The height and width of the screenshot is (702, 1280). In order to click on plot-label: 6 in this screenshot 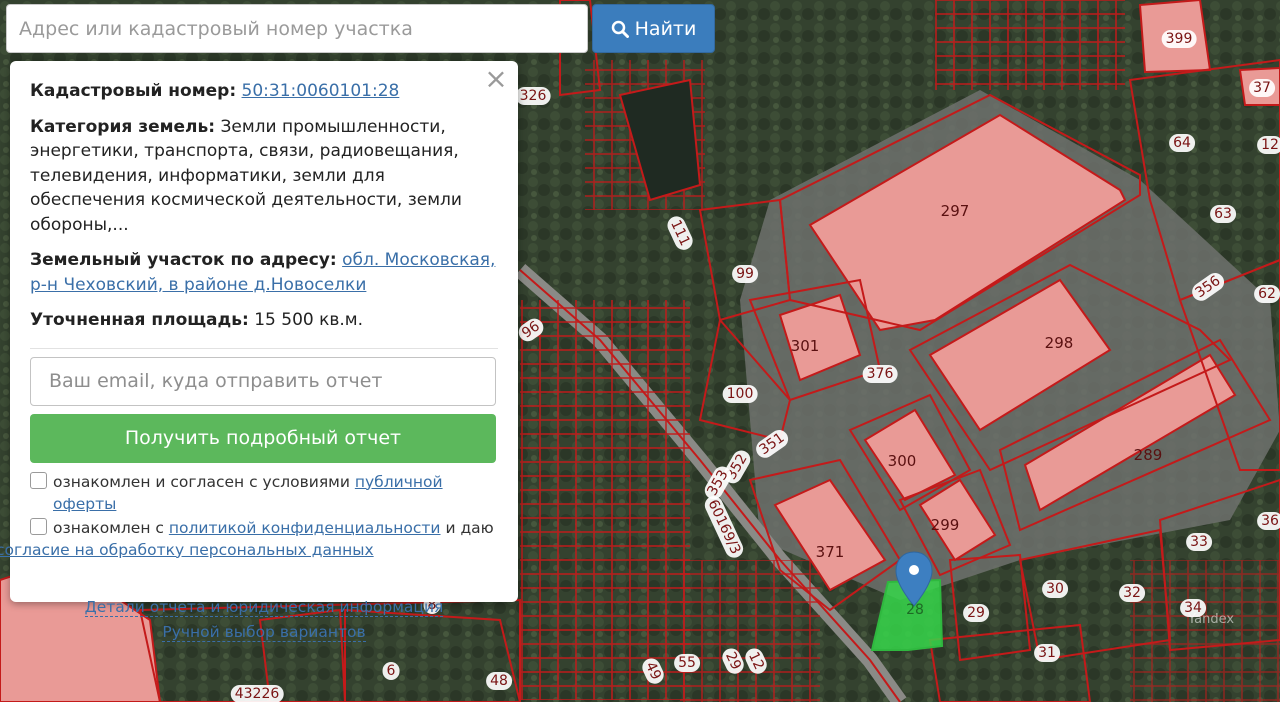, I will do `click(391, 671)`.